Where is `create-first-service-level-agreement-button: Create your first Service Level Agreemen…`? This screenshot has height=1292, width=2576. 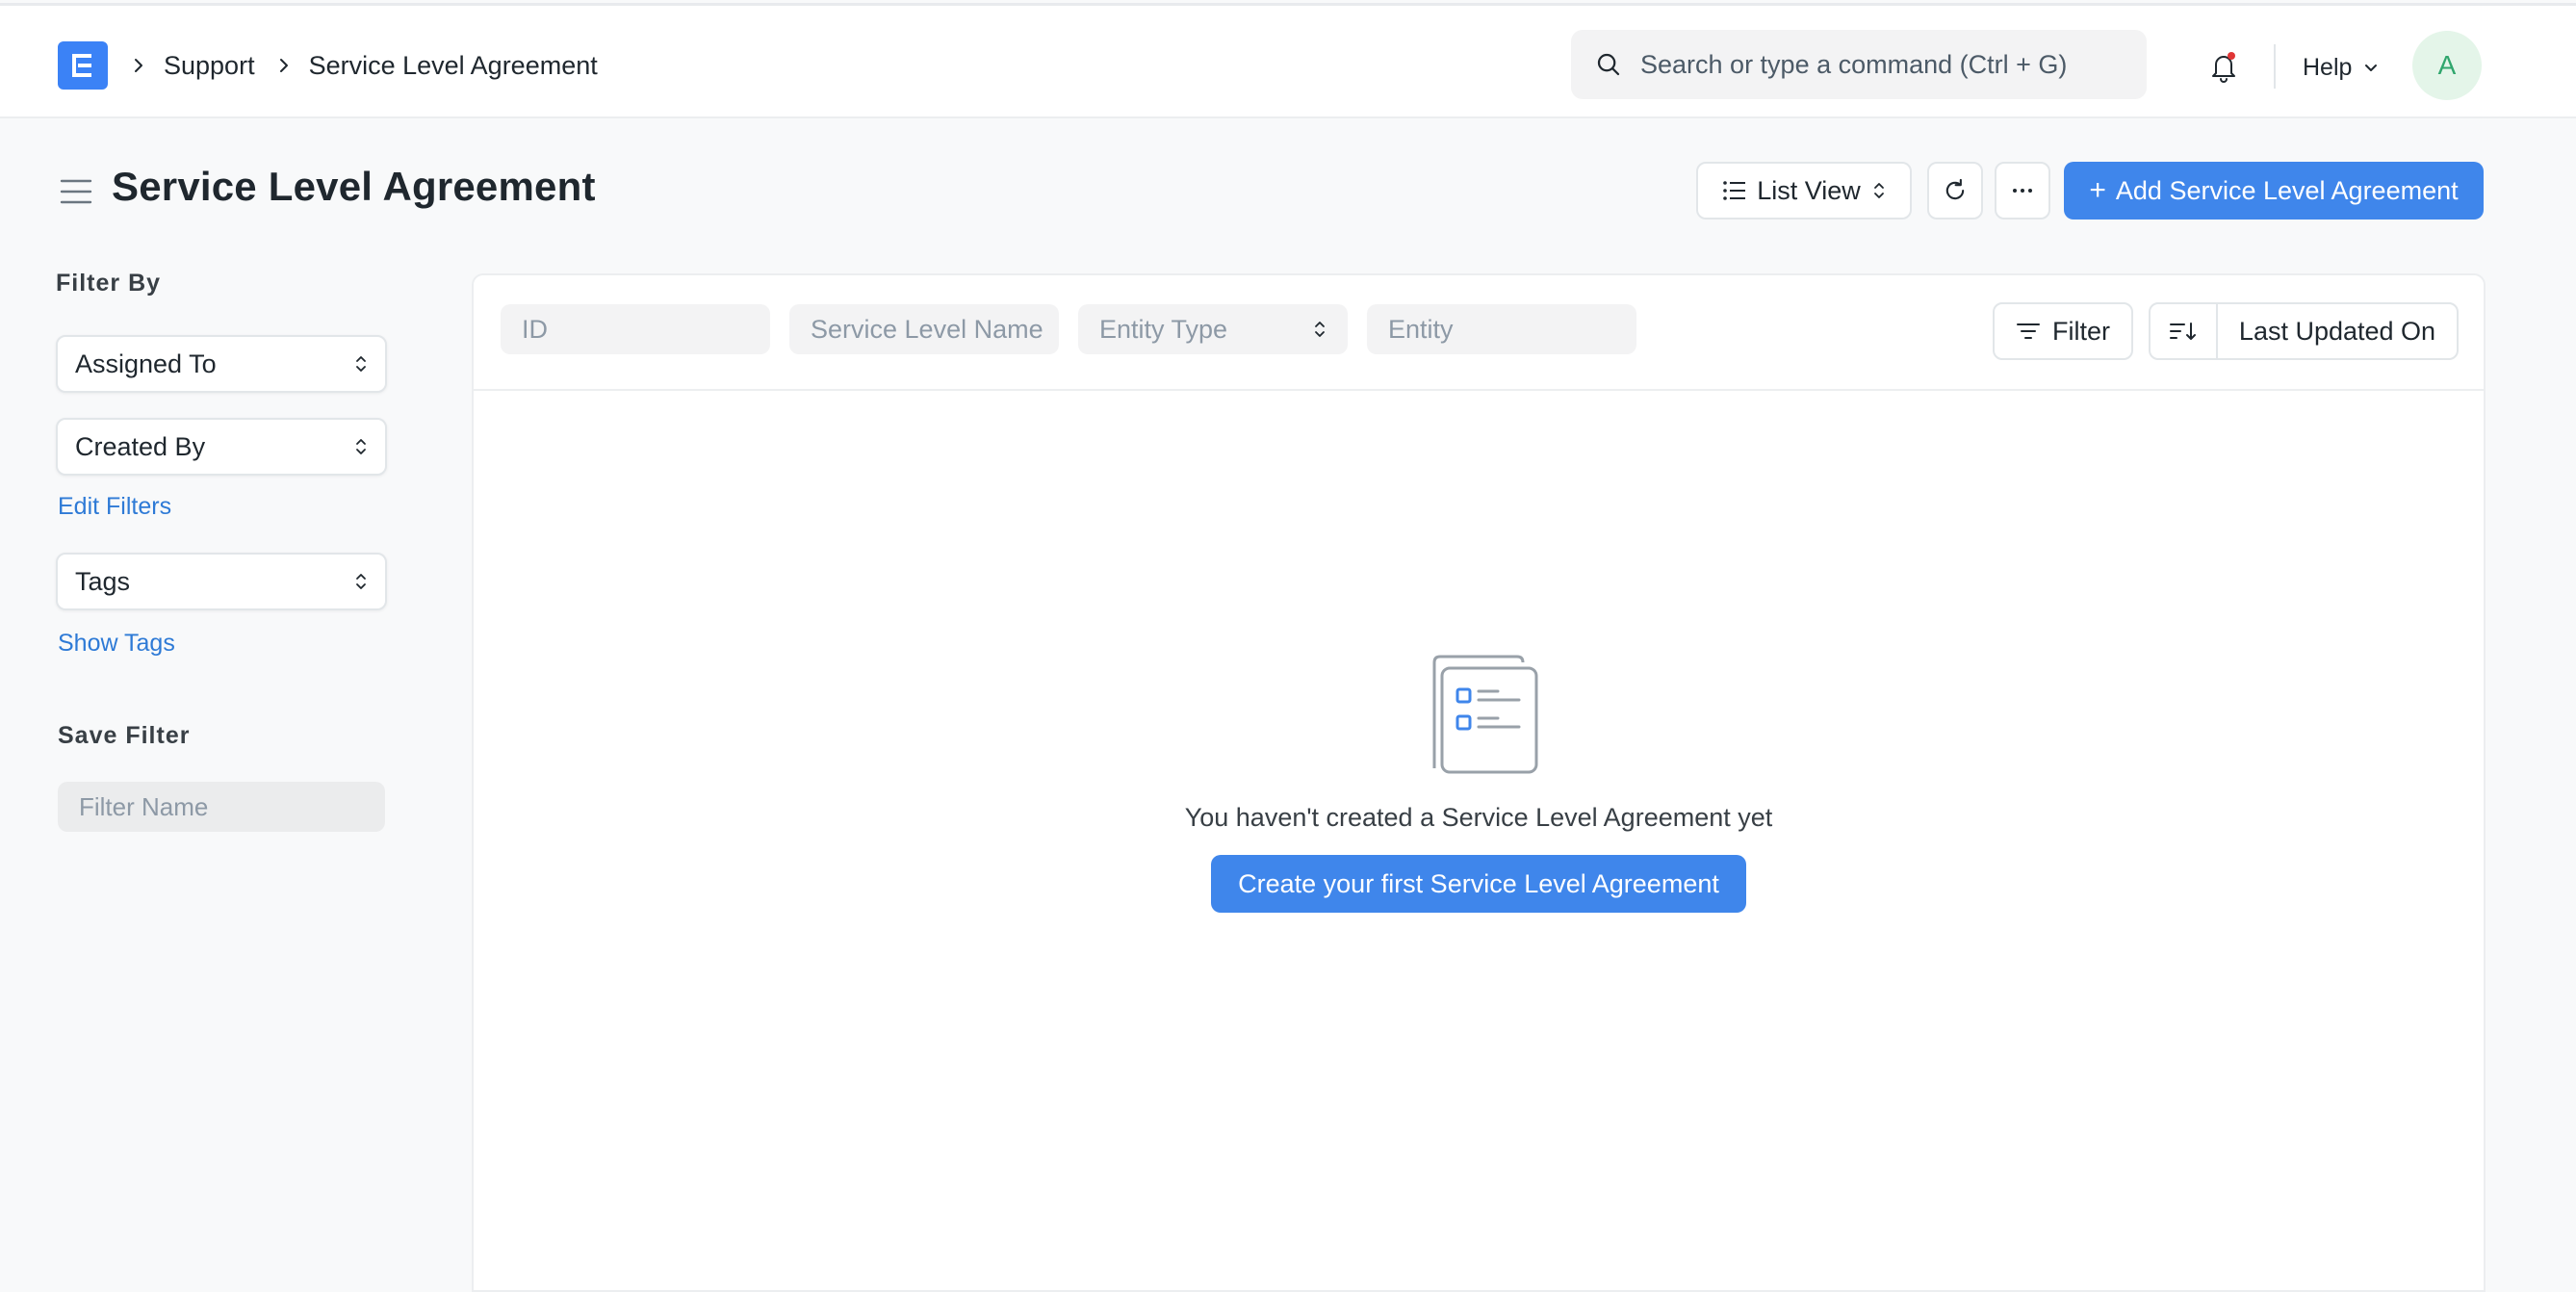 create-first-service-level-agreement-button: Create your first Service Level Agreemen… is located at coordinates (1479, 884).